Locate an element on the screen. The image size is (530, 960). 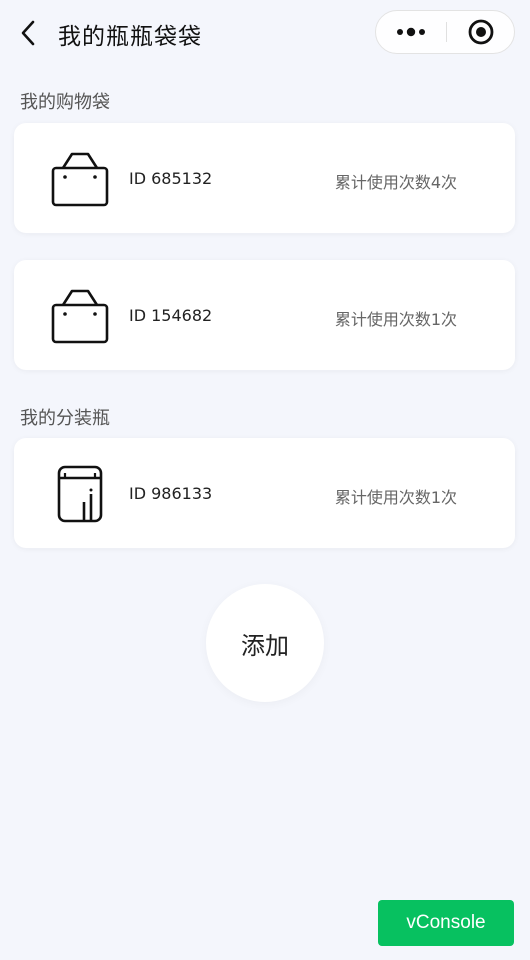
bag-card: ID 685132 累计使用次数4次 is located at coordinates (264, 178).